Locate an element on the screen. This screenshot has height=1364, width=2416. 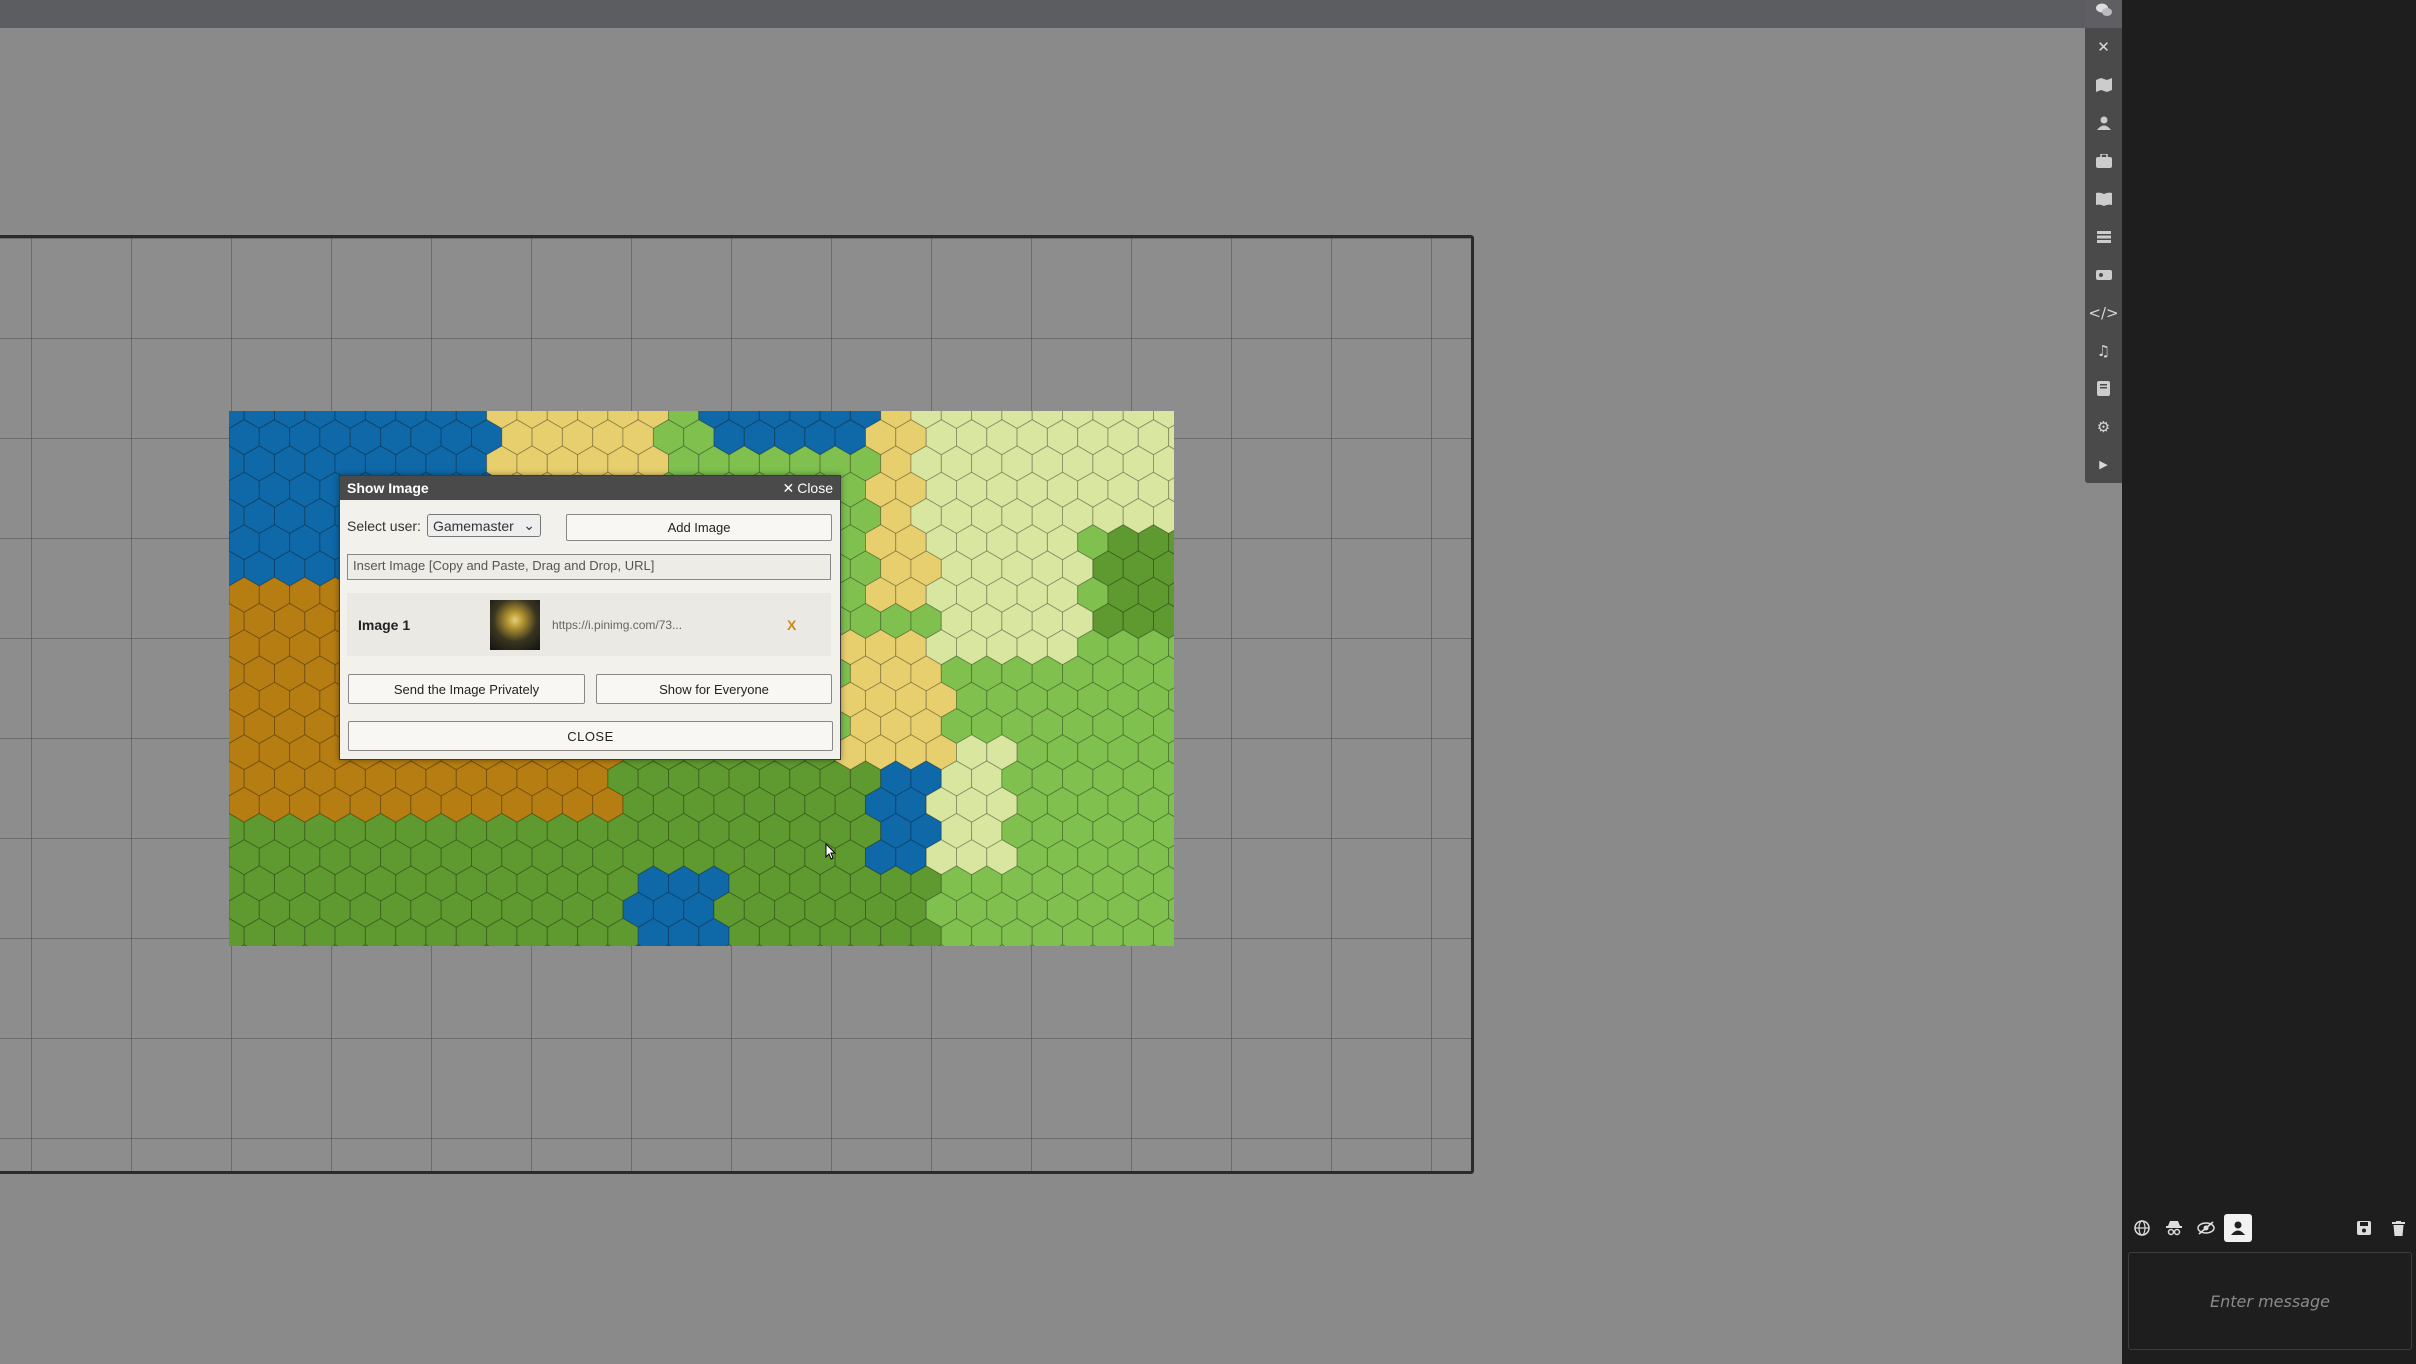
dialog-title: Show Image is located at coordinates (388, 488).